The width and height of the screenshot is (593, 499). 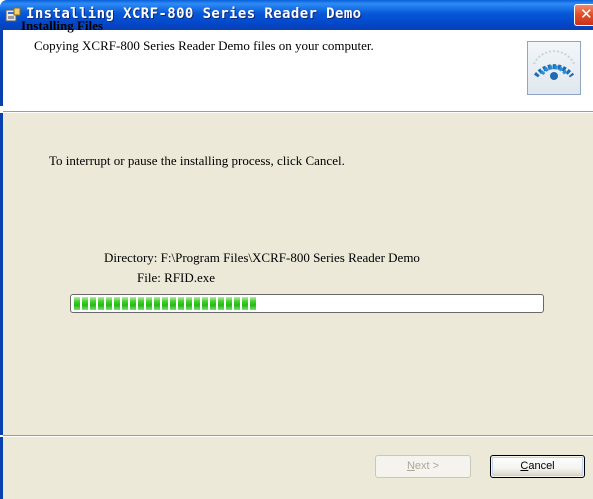 I want to click on page-title: Installing Files, so click(x=62, y=25).